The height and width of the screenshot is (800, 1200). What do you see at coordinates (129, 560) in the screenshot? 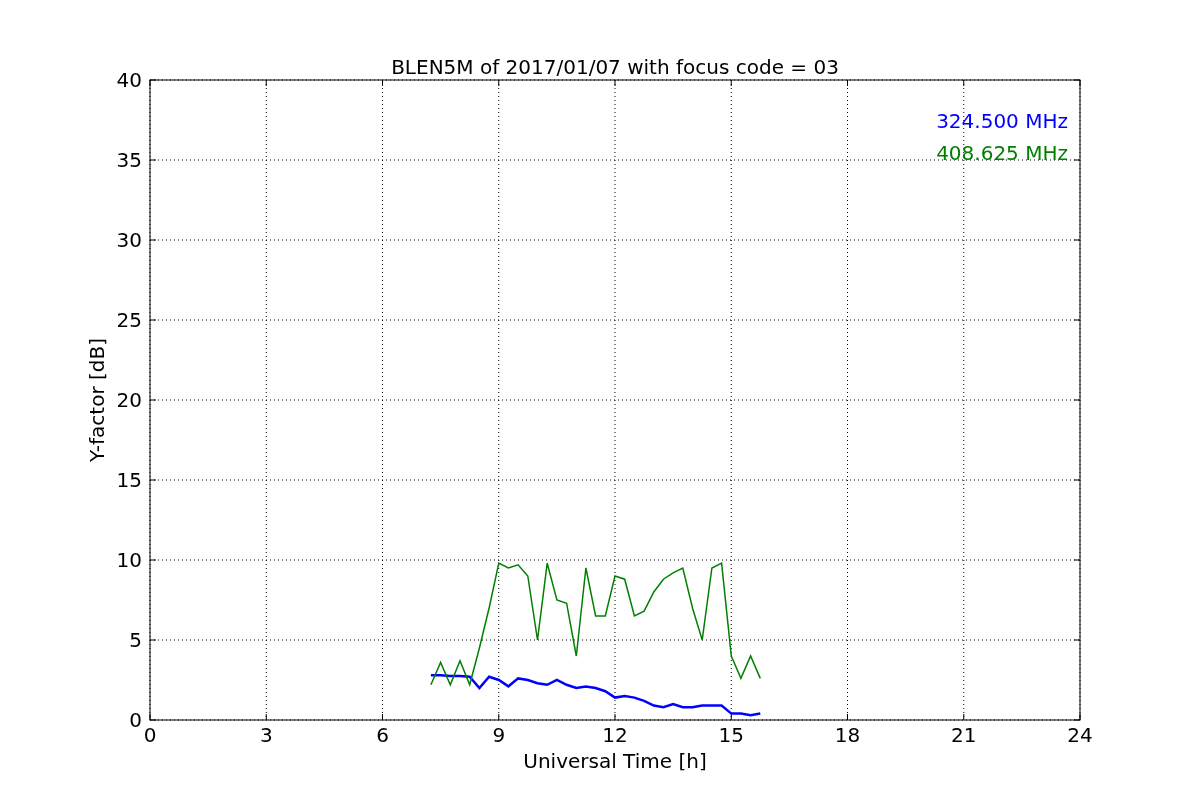
I see `y-tick-label: 10` at bounding box center [129, 560].